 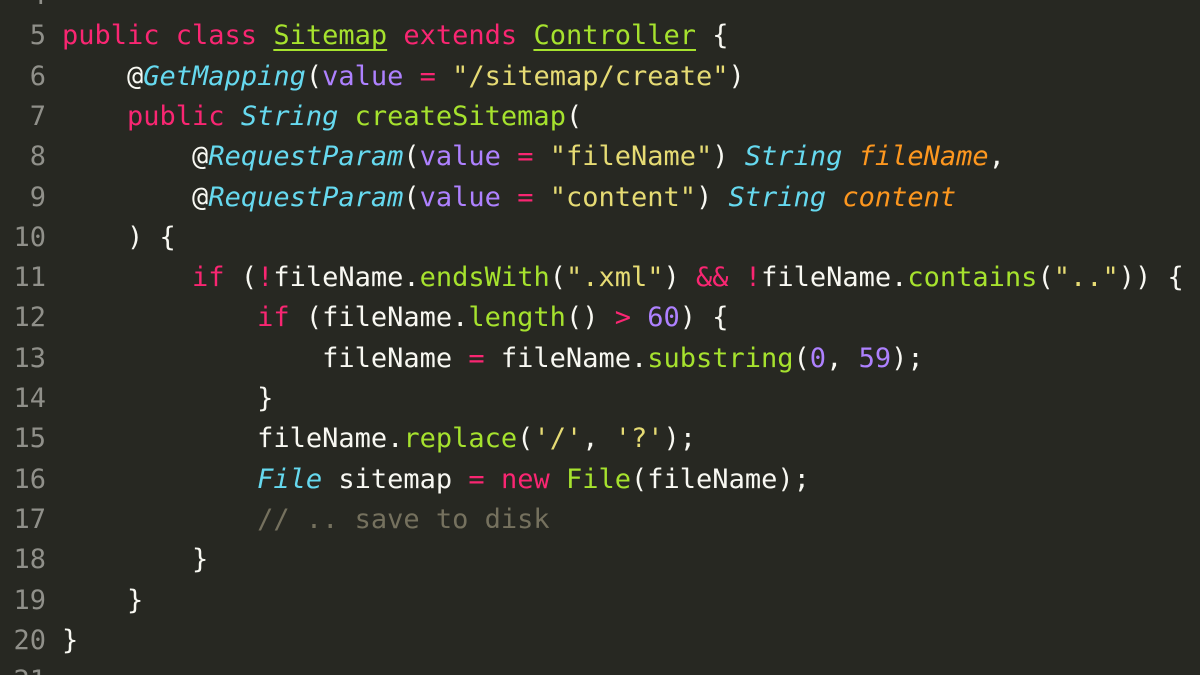 What do you see at coordinates (600, 560) in the screenshot?
I see `code-line: 18 }` at bounding box center [600, 560].